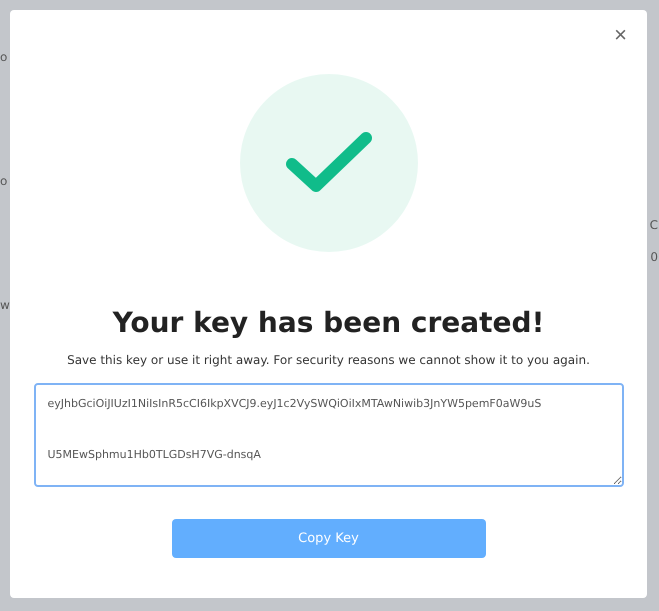 This screenshot has width=659, height=611. I want to click on close-button: ×, so click(620, 35).